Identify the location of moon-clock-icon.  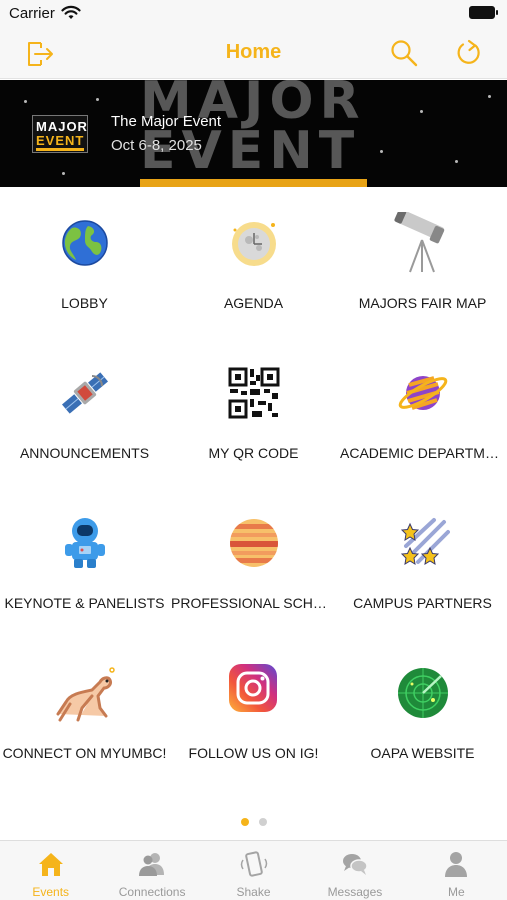
(254, 244).